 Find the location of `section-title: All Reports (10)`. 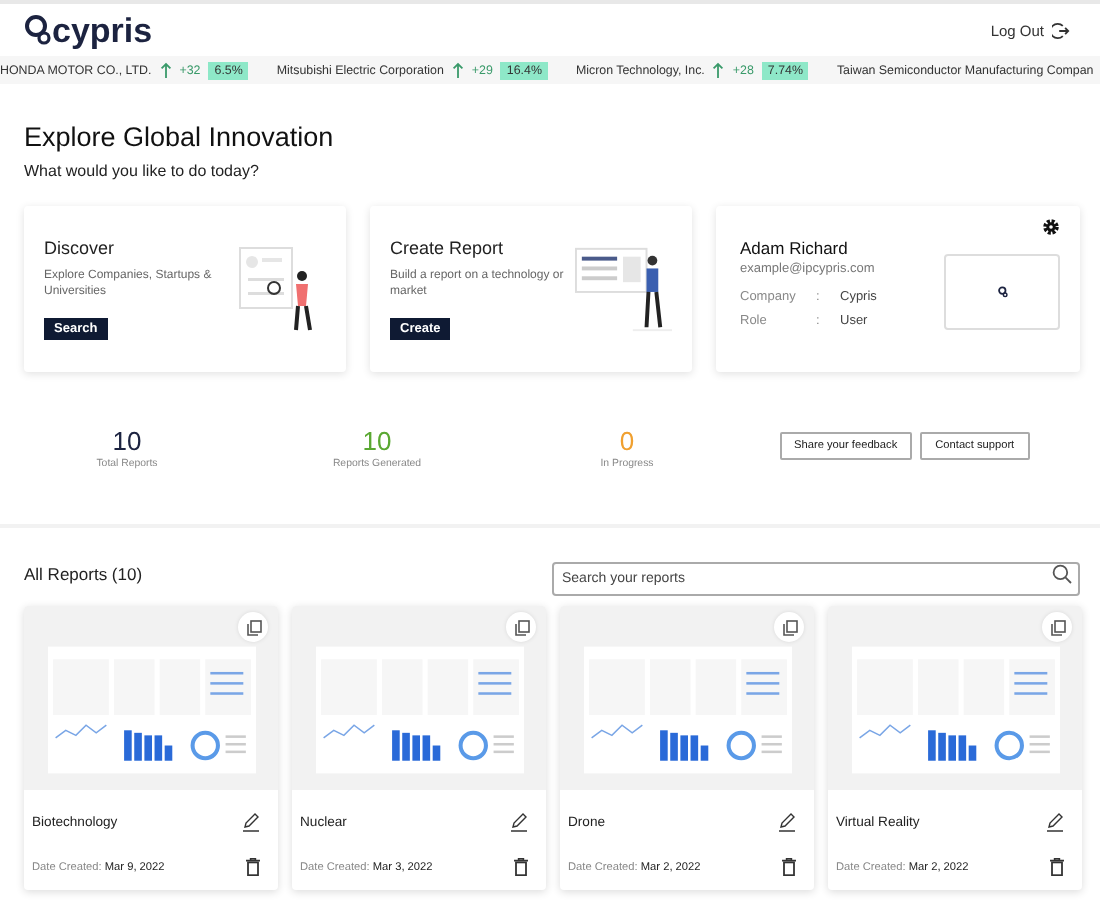

section-title: All Reports (10) is located at coordinates (83, 573).